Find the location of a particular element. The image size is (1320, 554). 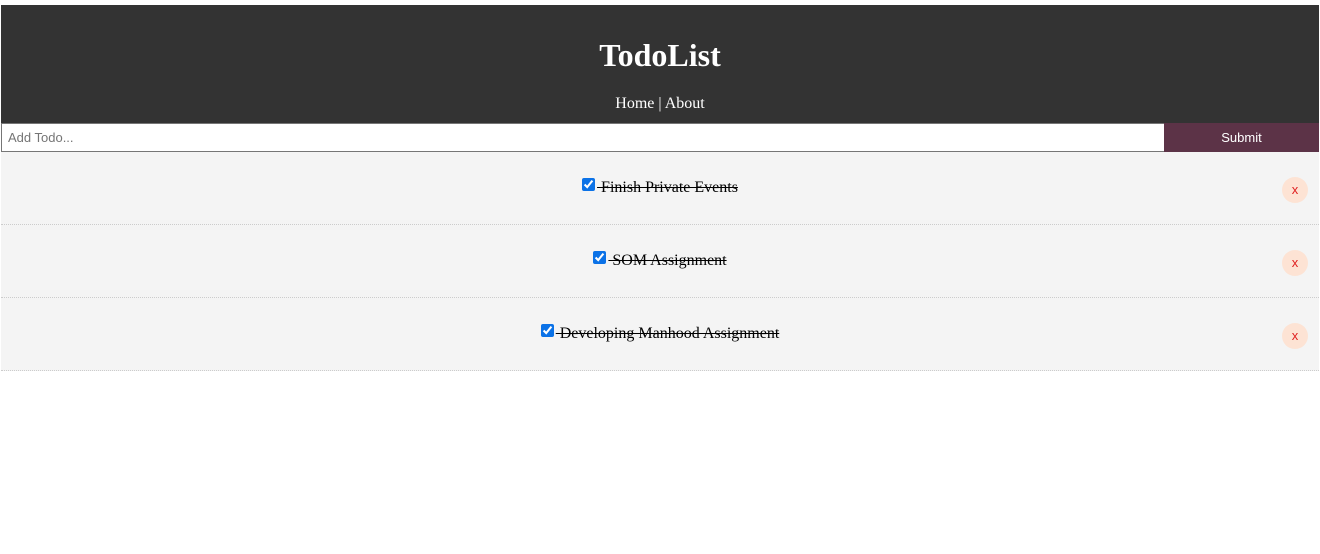

todo-content: SOM Assignment is located at coordinates (660, 261).